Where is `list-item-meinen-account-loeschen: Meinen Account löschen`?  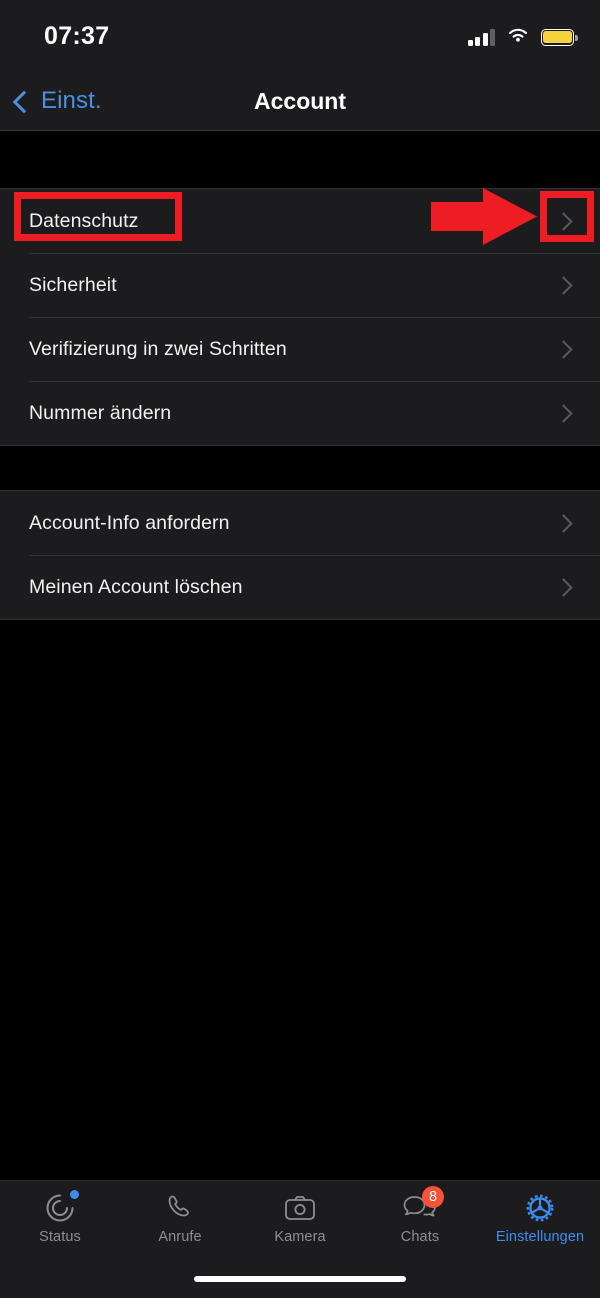 list-item-meinen-account-loeschen: Meinen Account löschen is located at coordinates (300, 587).